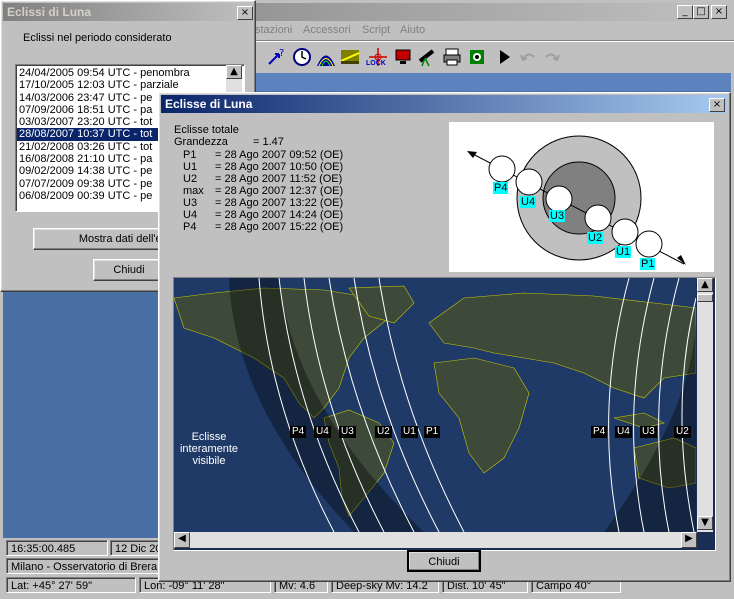  What do you see at coordinates (279, 215) in the screenshot?
I see `contact-time: = 28 Ago 2007 14:24 (OE)` at bounding box center [279, 215].